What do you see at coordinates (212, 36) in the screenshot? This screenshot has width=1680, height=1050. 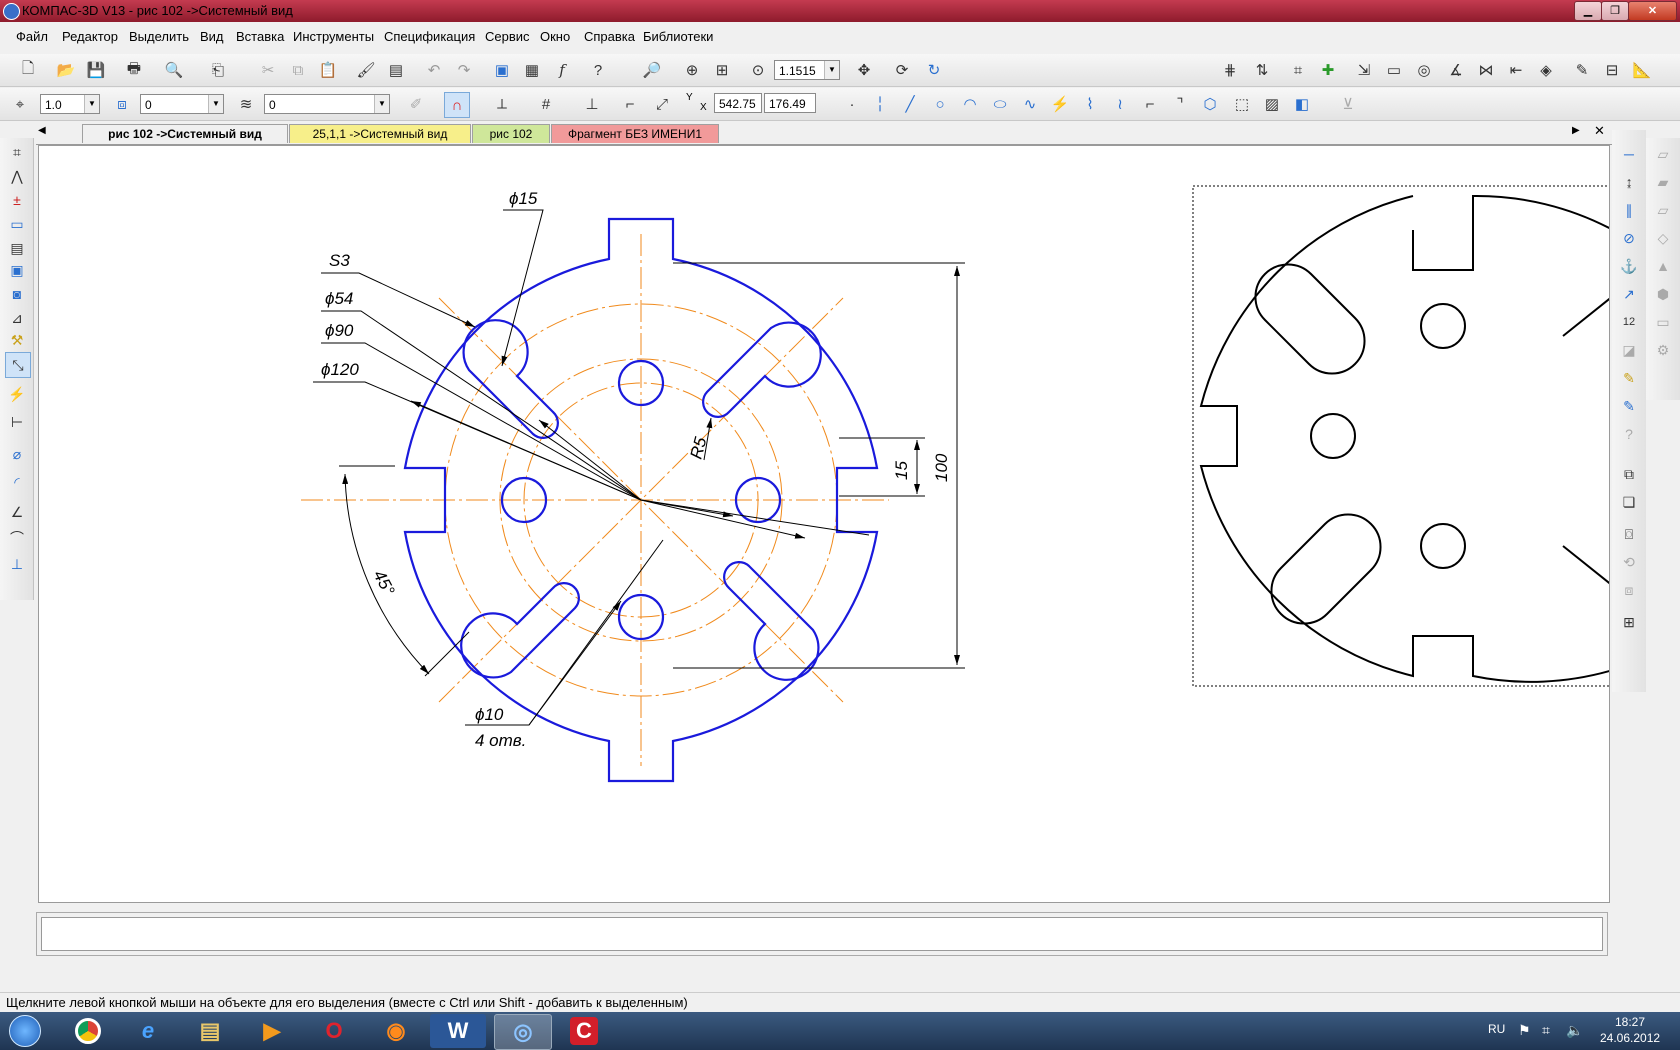 I see `menu-view: Вид` at bounding box center [212, 36].